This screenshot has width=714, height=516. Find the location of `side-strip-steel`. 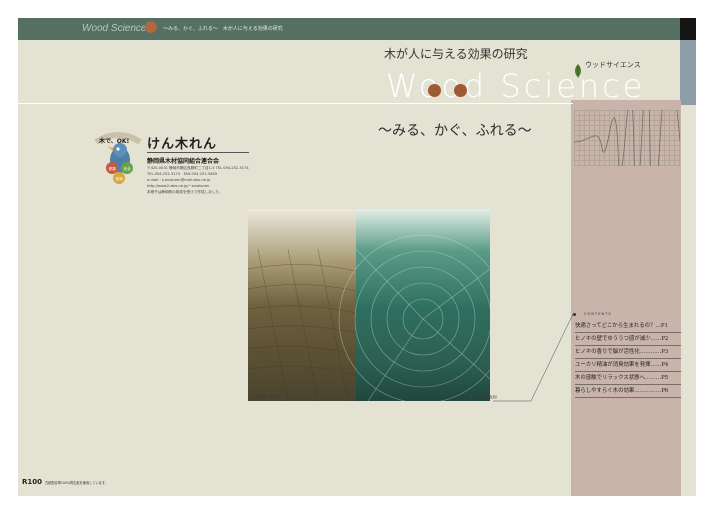

side-strip-steel is located at coordinates (688, 72).